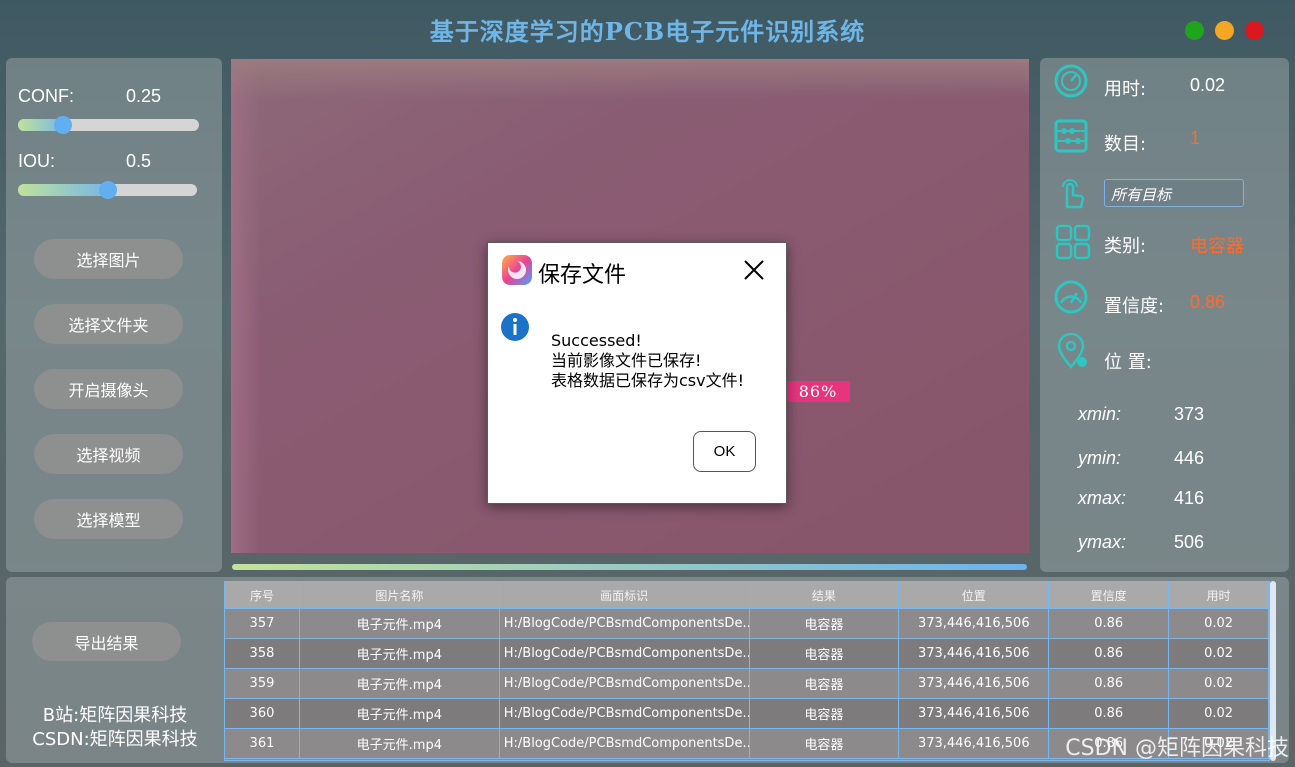 The width and height of the screenshot is (1295, 767). Describe the element at coordinates (1224, 30) in the screenshot. I see `window-minimize-dot` at that location.